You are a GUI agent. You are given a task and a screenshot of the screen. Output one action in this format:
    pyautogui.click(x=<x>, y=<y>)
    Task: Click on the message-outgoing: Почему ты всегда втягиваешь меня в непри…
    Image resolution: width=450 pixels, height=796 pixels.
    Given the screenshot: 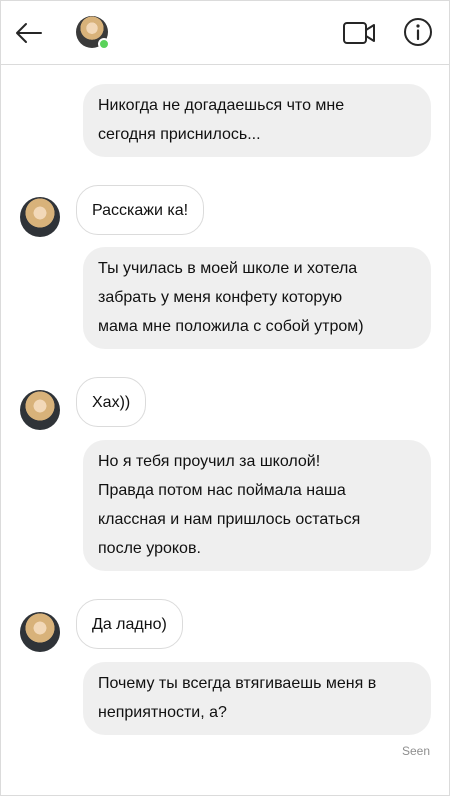 What is the action you would take?
    pyautogui.click(x=257, y=698)
    